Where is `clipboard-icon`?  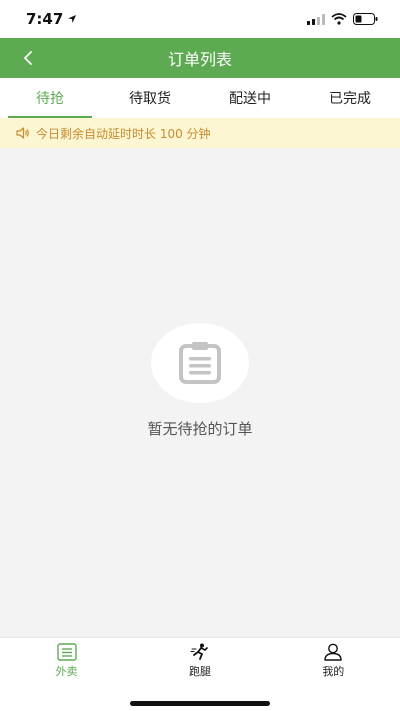
clipboard-icon is located at coordinates (200, 363).